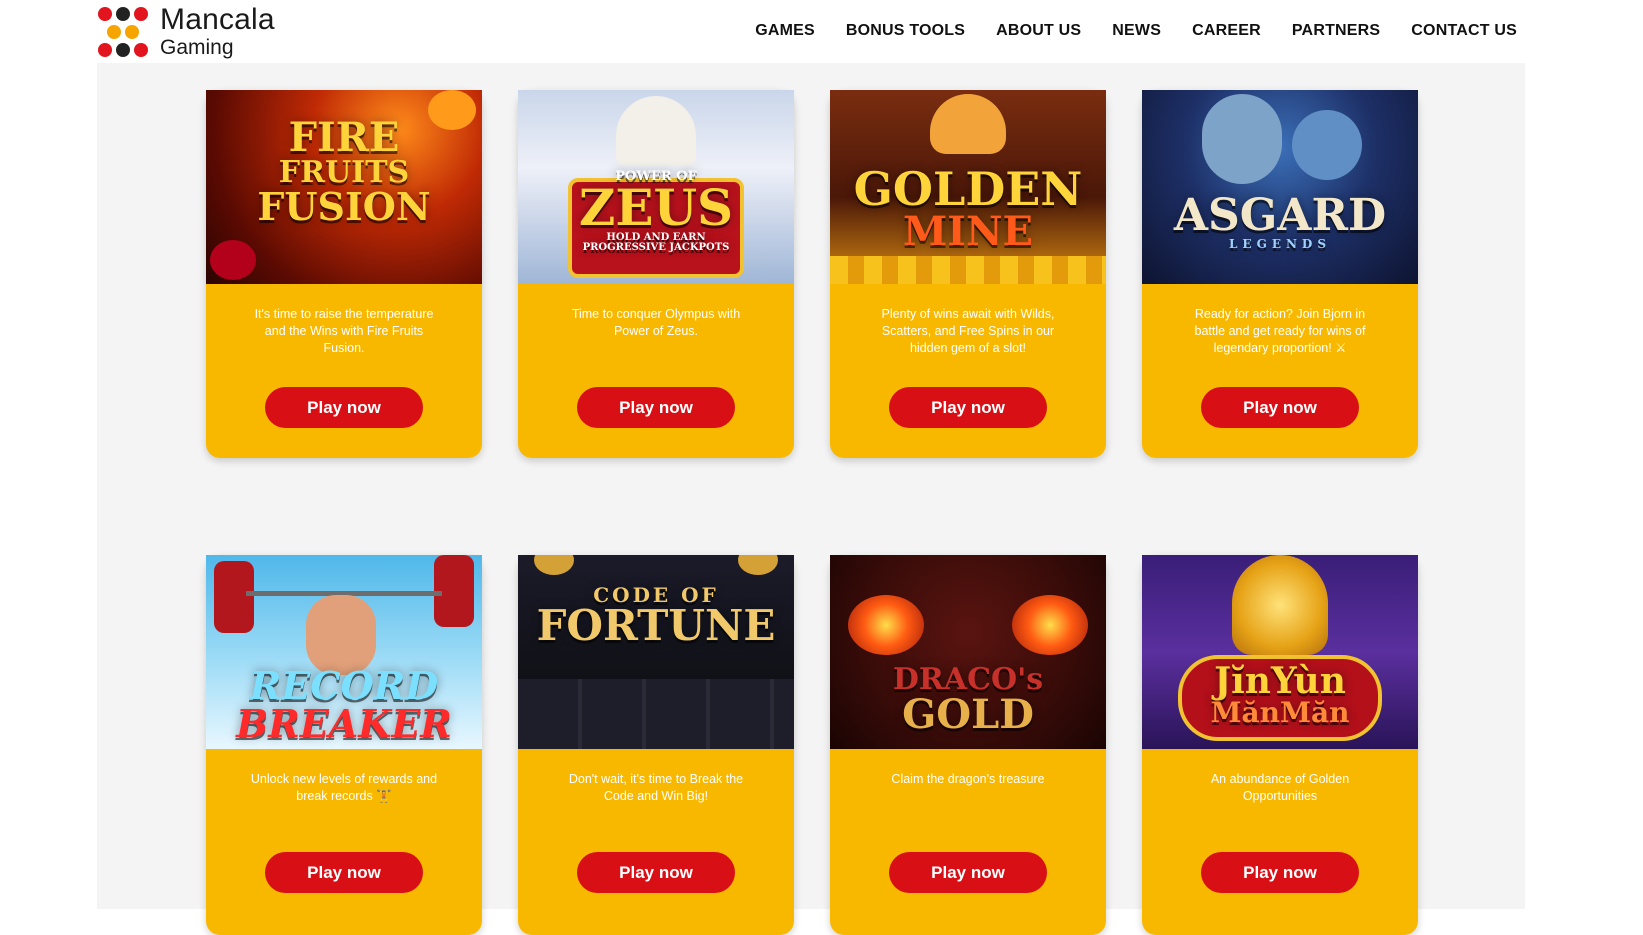  I want to click on art-line: RECORD, so click(344, 685).